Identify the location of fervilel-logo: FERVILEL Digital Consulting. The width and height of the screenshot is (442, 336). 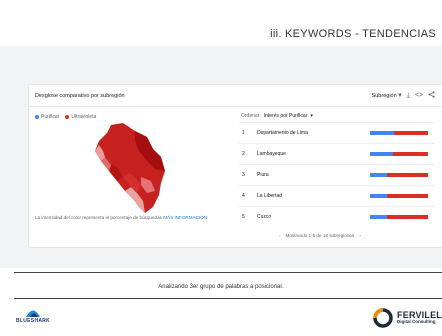
(407, 318).